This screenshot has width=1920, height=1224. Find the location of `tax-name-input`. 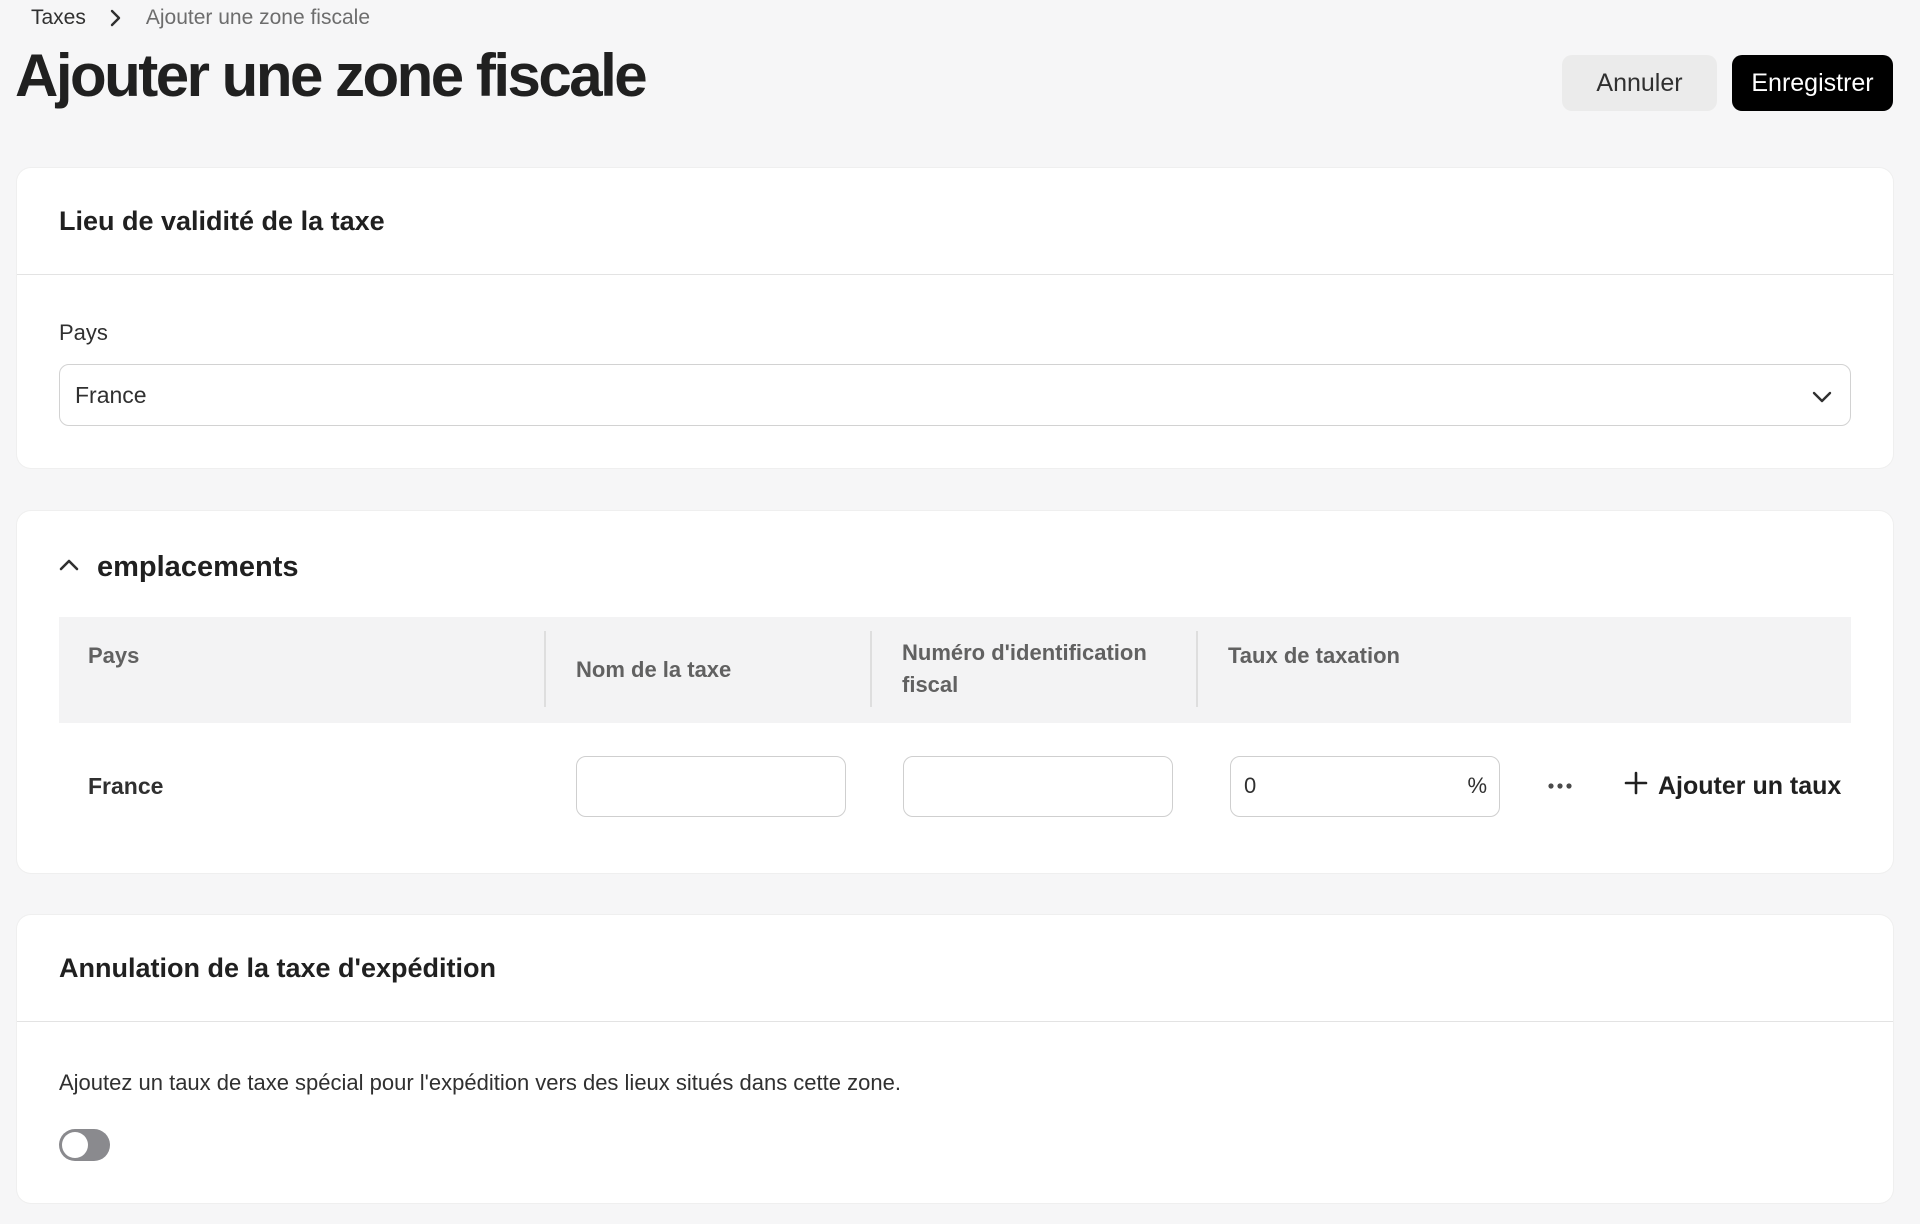

tax-name-input is located at coordinates (711, 786).